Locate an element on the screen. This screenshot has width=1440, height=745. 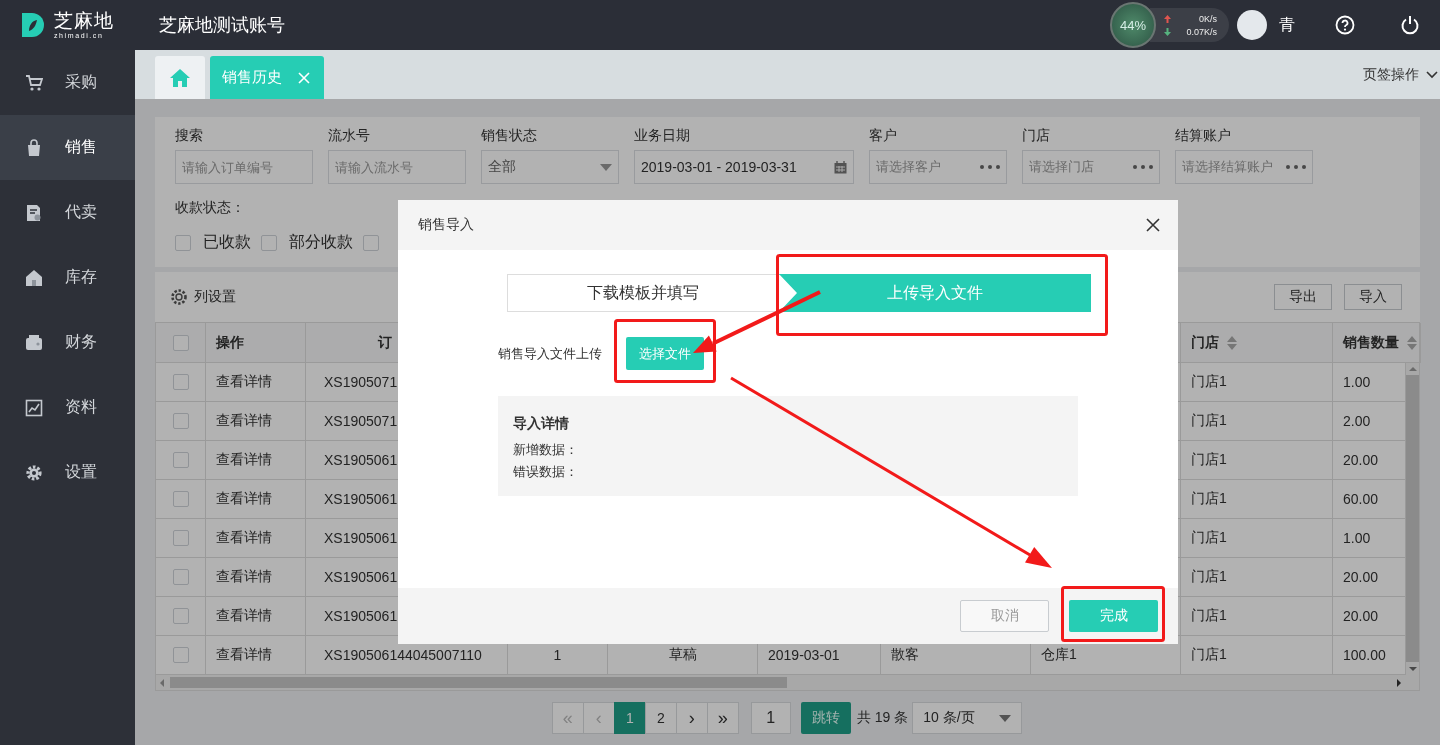
select-field: 全部 is located at coordinates (550, 167).